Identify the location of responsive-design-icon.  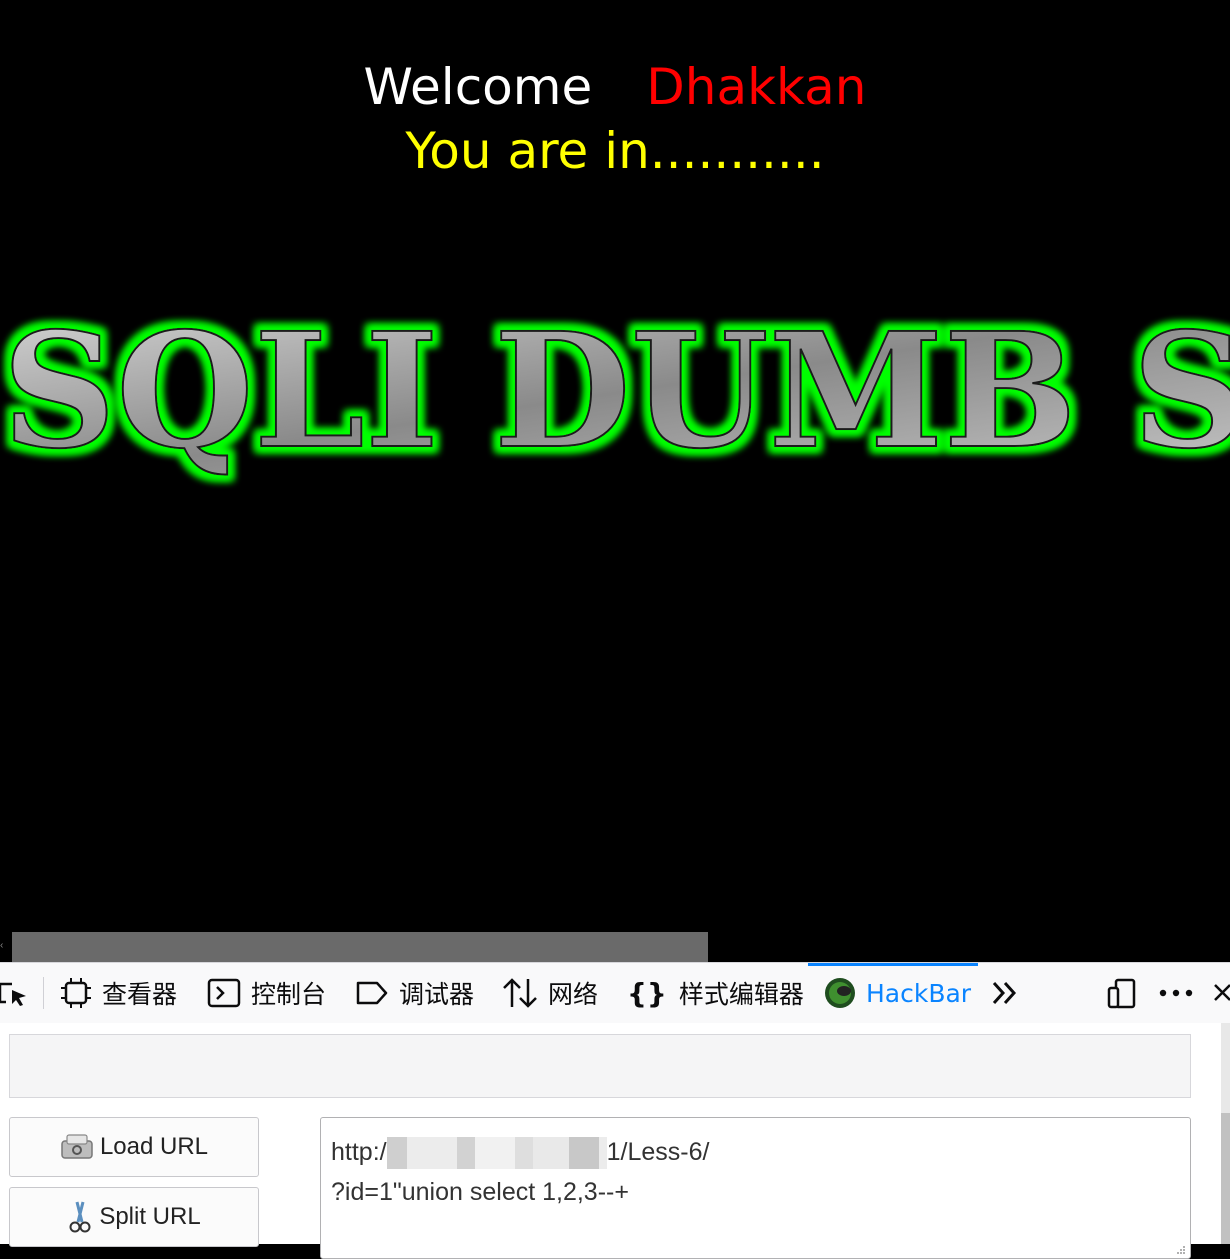
(1121, 993).